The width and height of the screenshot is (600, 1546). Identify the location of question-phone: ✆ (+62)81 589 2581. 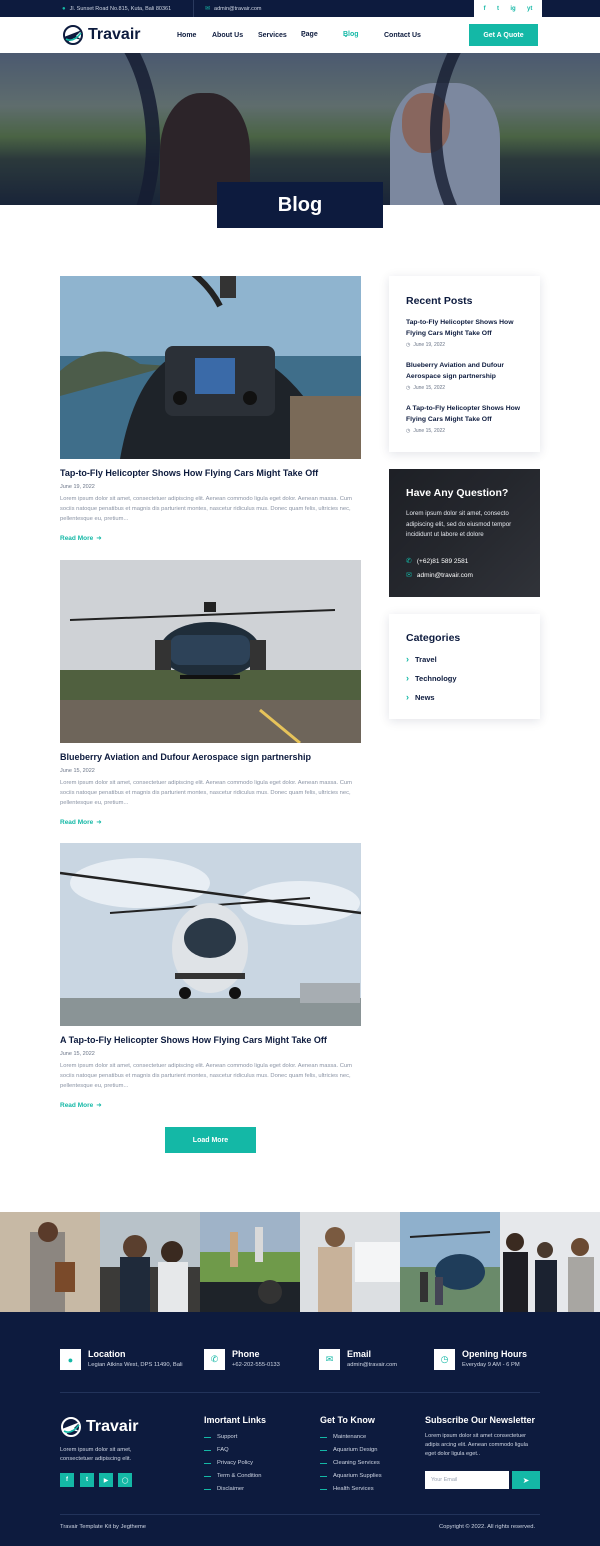
(437, 561).